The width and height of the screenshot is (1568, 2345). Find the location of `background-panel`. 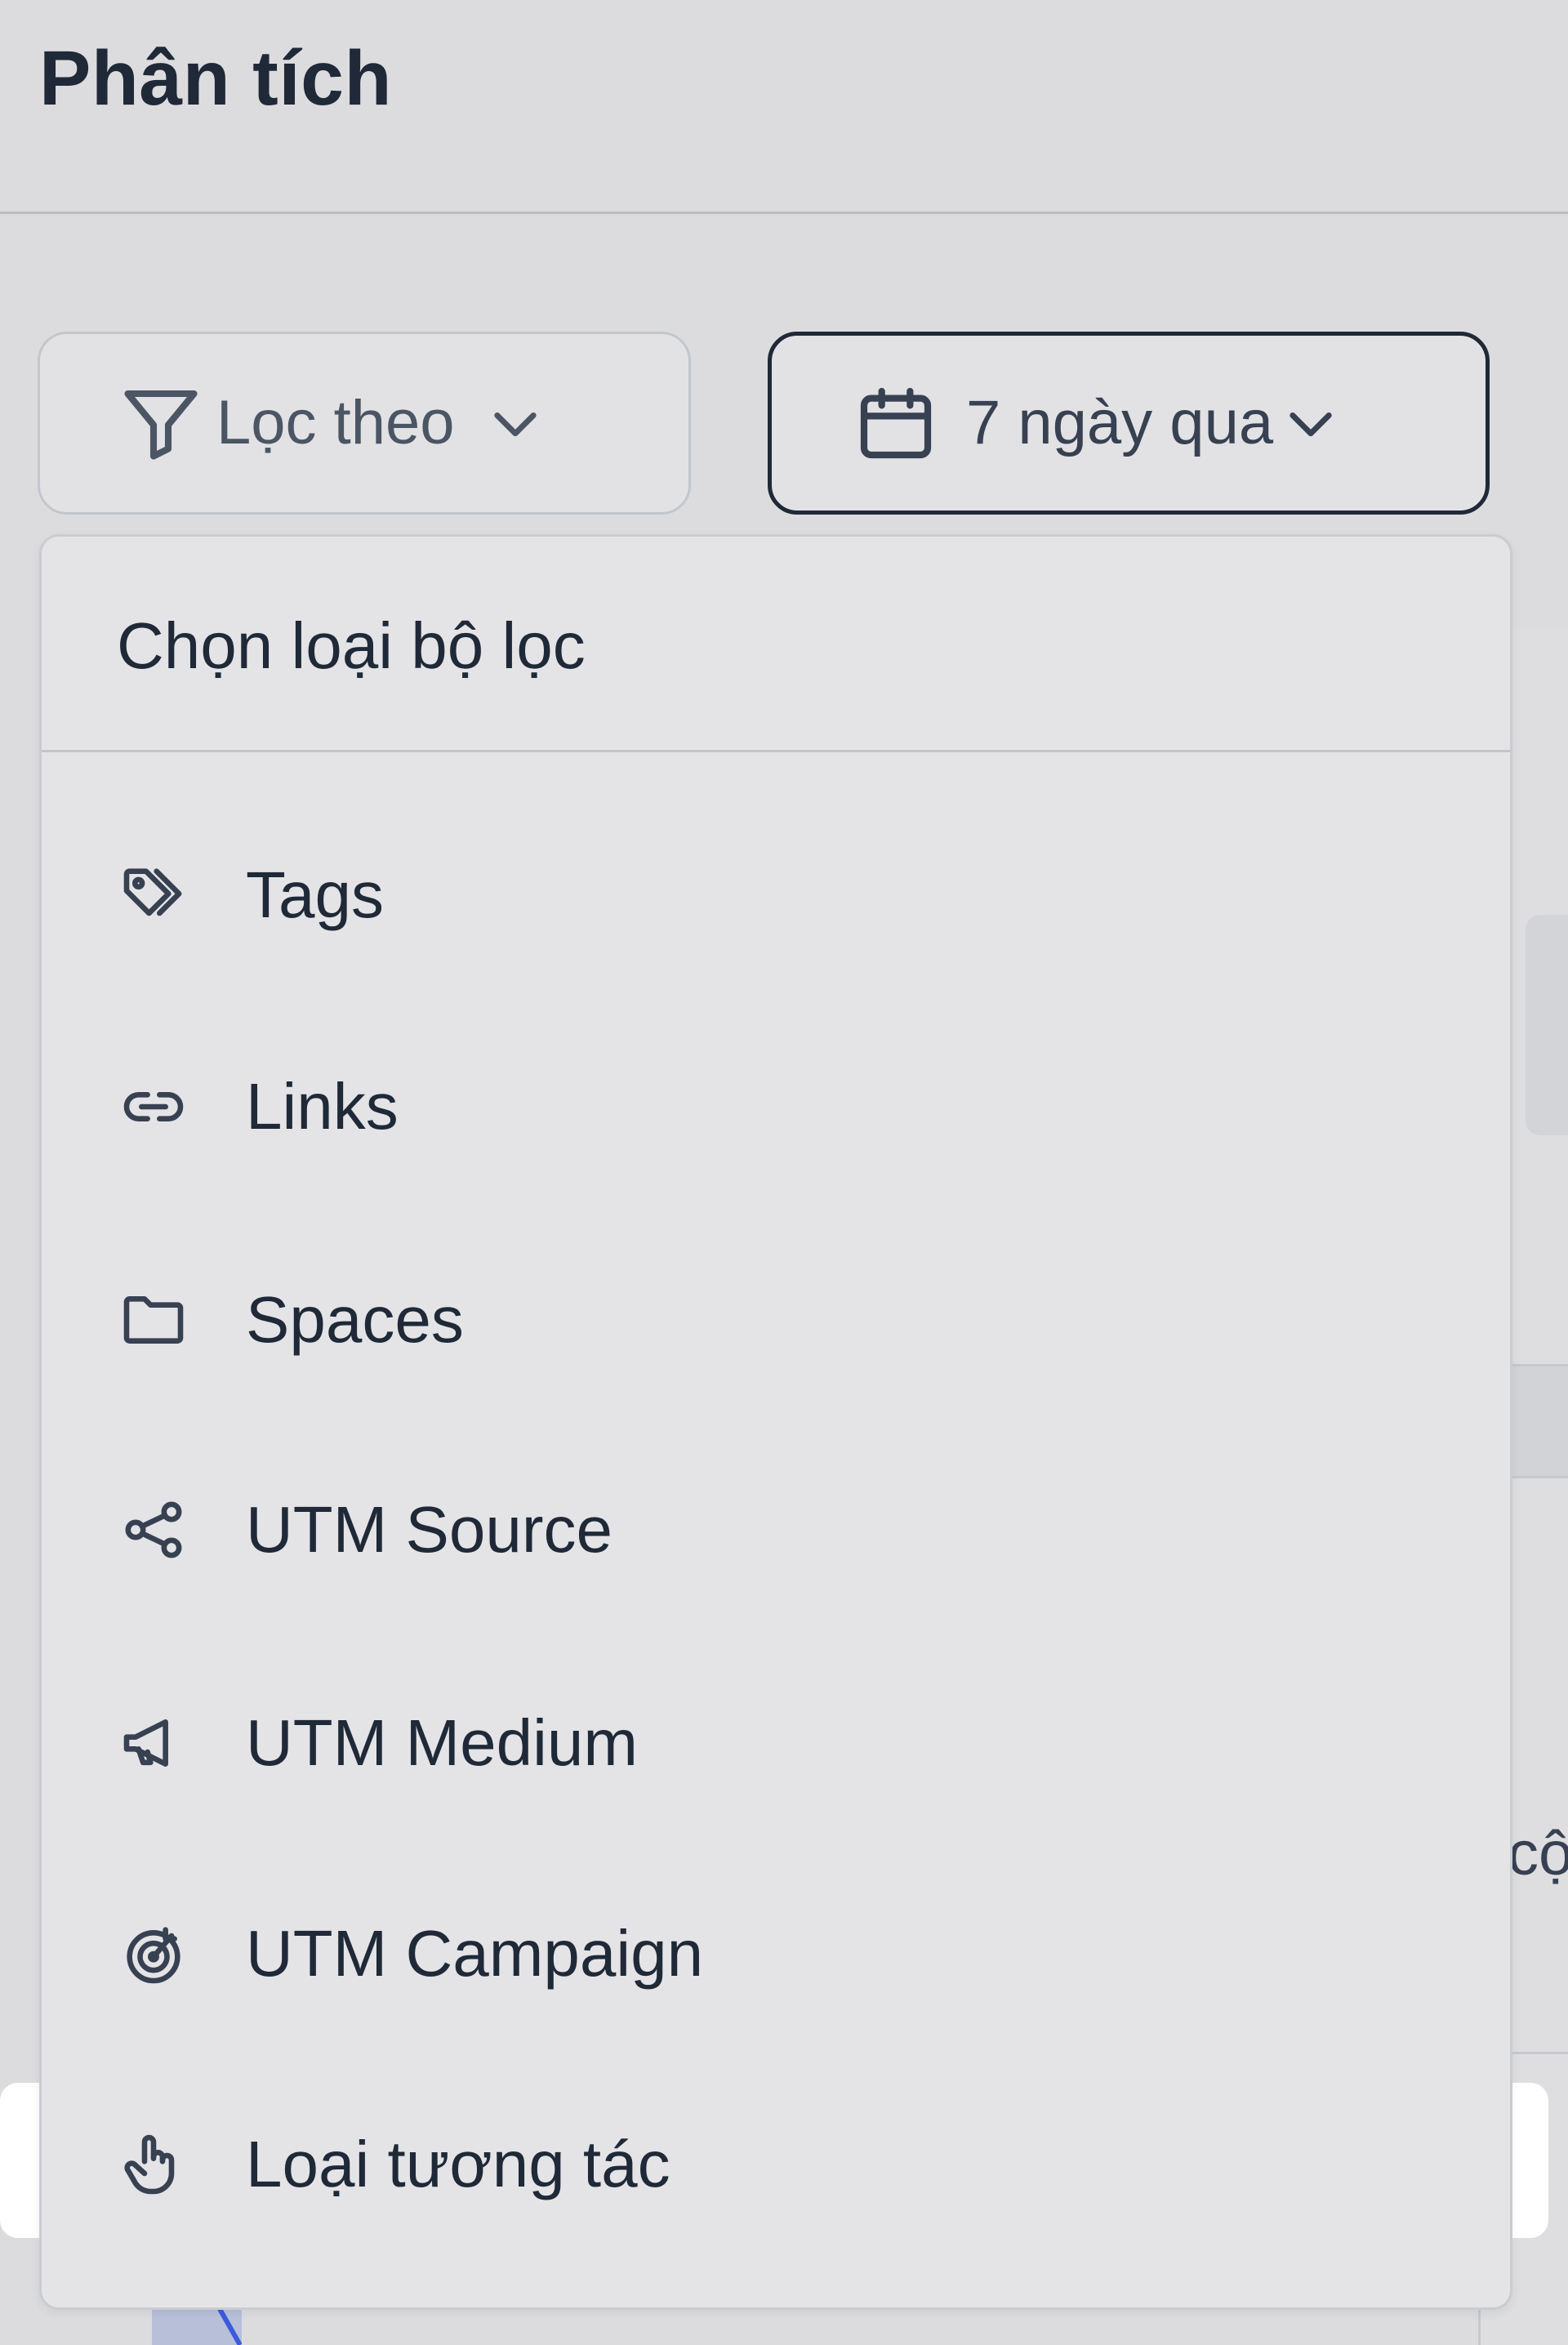

background-panel is located at coordinates (1547, 1025).